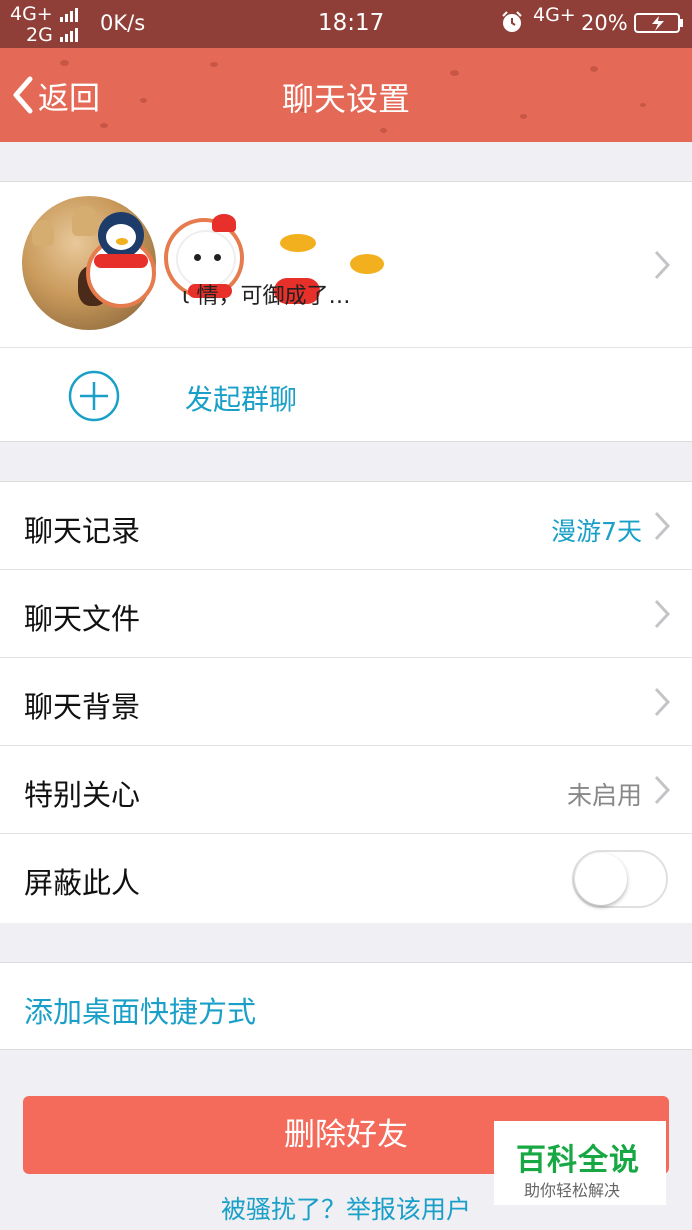 The image size is (692, 1230). What do you see at coordinates (94, 396) in the screenshot?
I see `add-circle-icon` at bounding box center [94, 396].